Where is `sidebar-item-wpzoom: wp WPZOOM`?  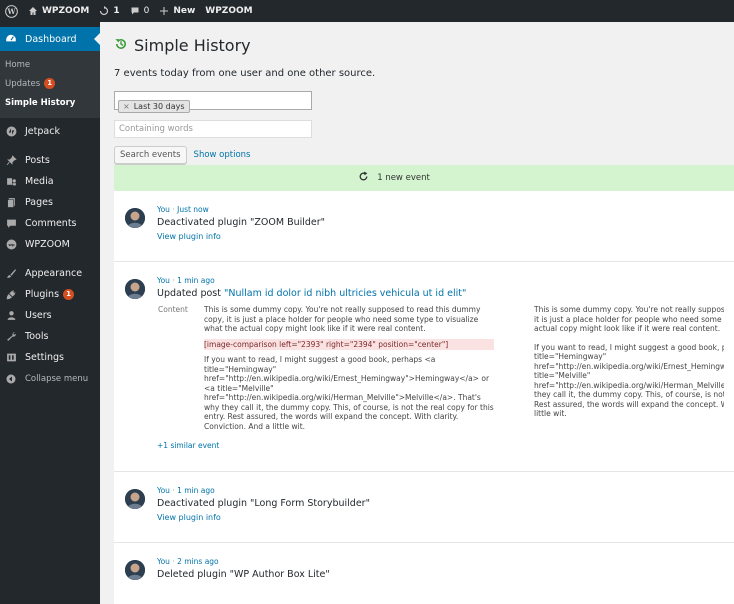 sidebar-item-wpzoom: wp WPZOOM is located at coordinates (50, 244).